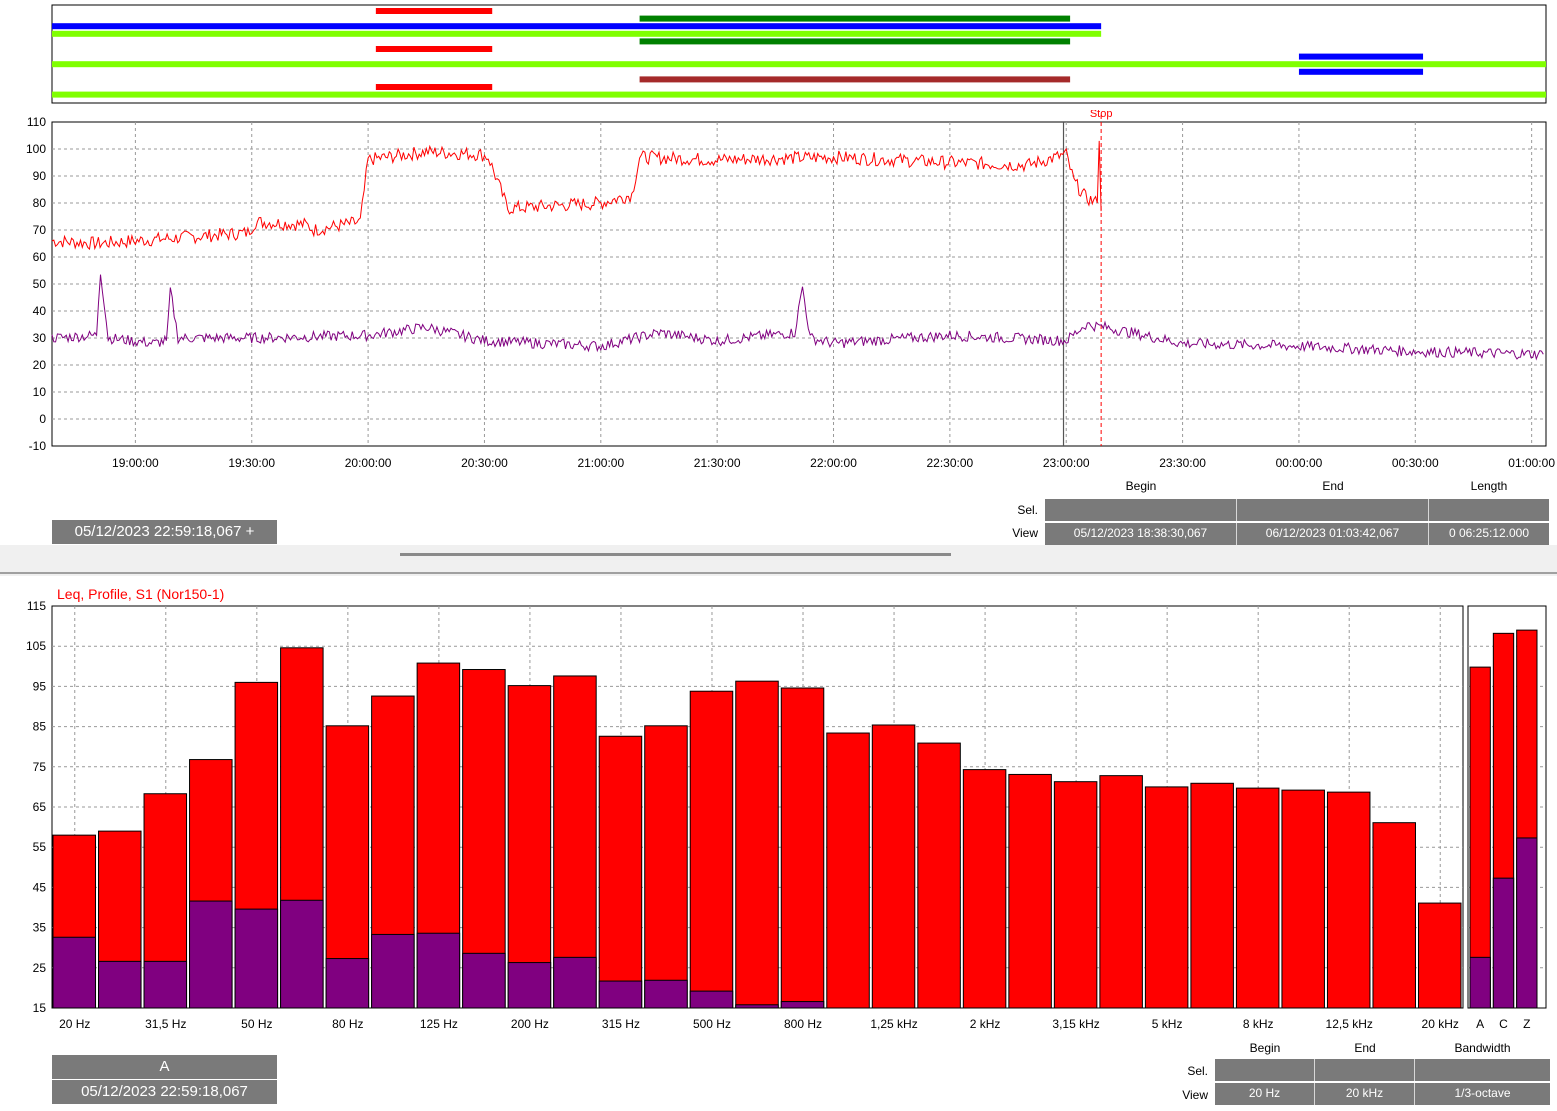 Image resolution: width=1557 pixels, height=1111 pixels. Describe the element at coordinates (40, 727) in the screenshot. I see `y-tick-label: 85` at that location.